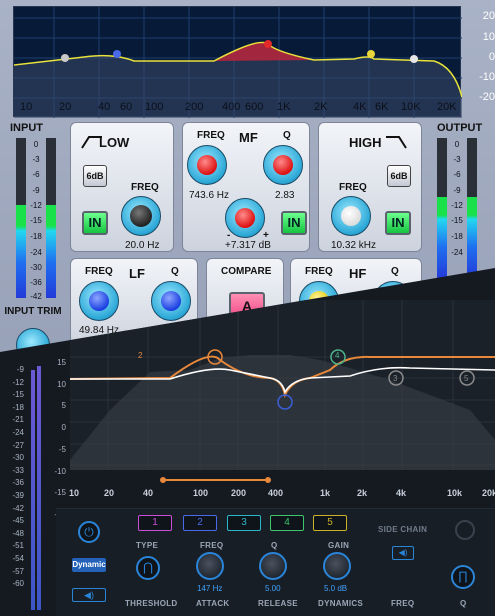 This screenshot has height=616, width=495. What do you see at coordinates (89, 532) in the screenshot?
I see `power-icon: ⏻` at bounding box center [89, 532].